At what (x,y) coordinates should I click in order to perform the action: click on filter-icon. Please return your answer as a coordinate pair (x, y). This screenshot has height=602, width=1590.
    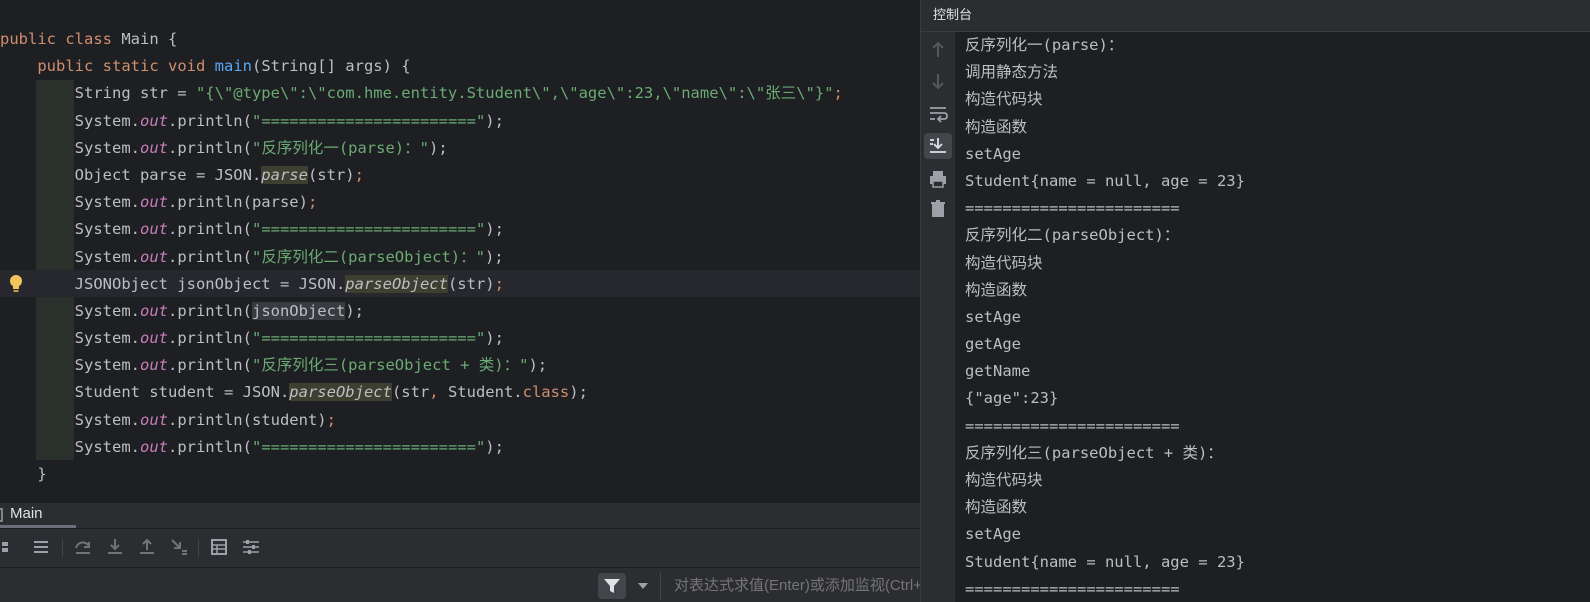
    Looking at the image, I should click on (612, 586).